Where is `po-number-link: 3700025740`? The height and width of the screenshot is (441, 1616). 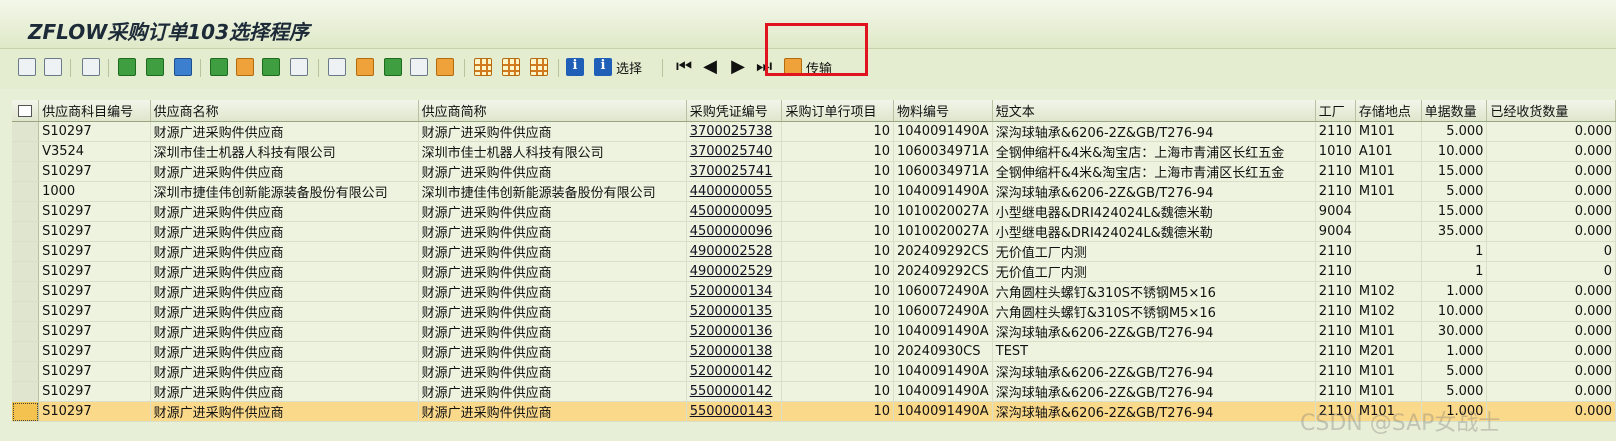 po-number-link: 3700025740 is located at coordinates (731, 151).